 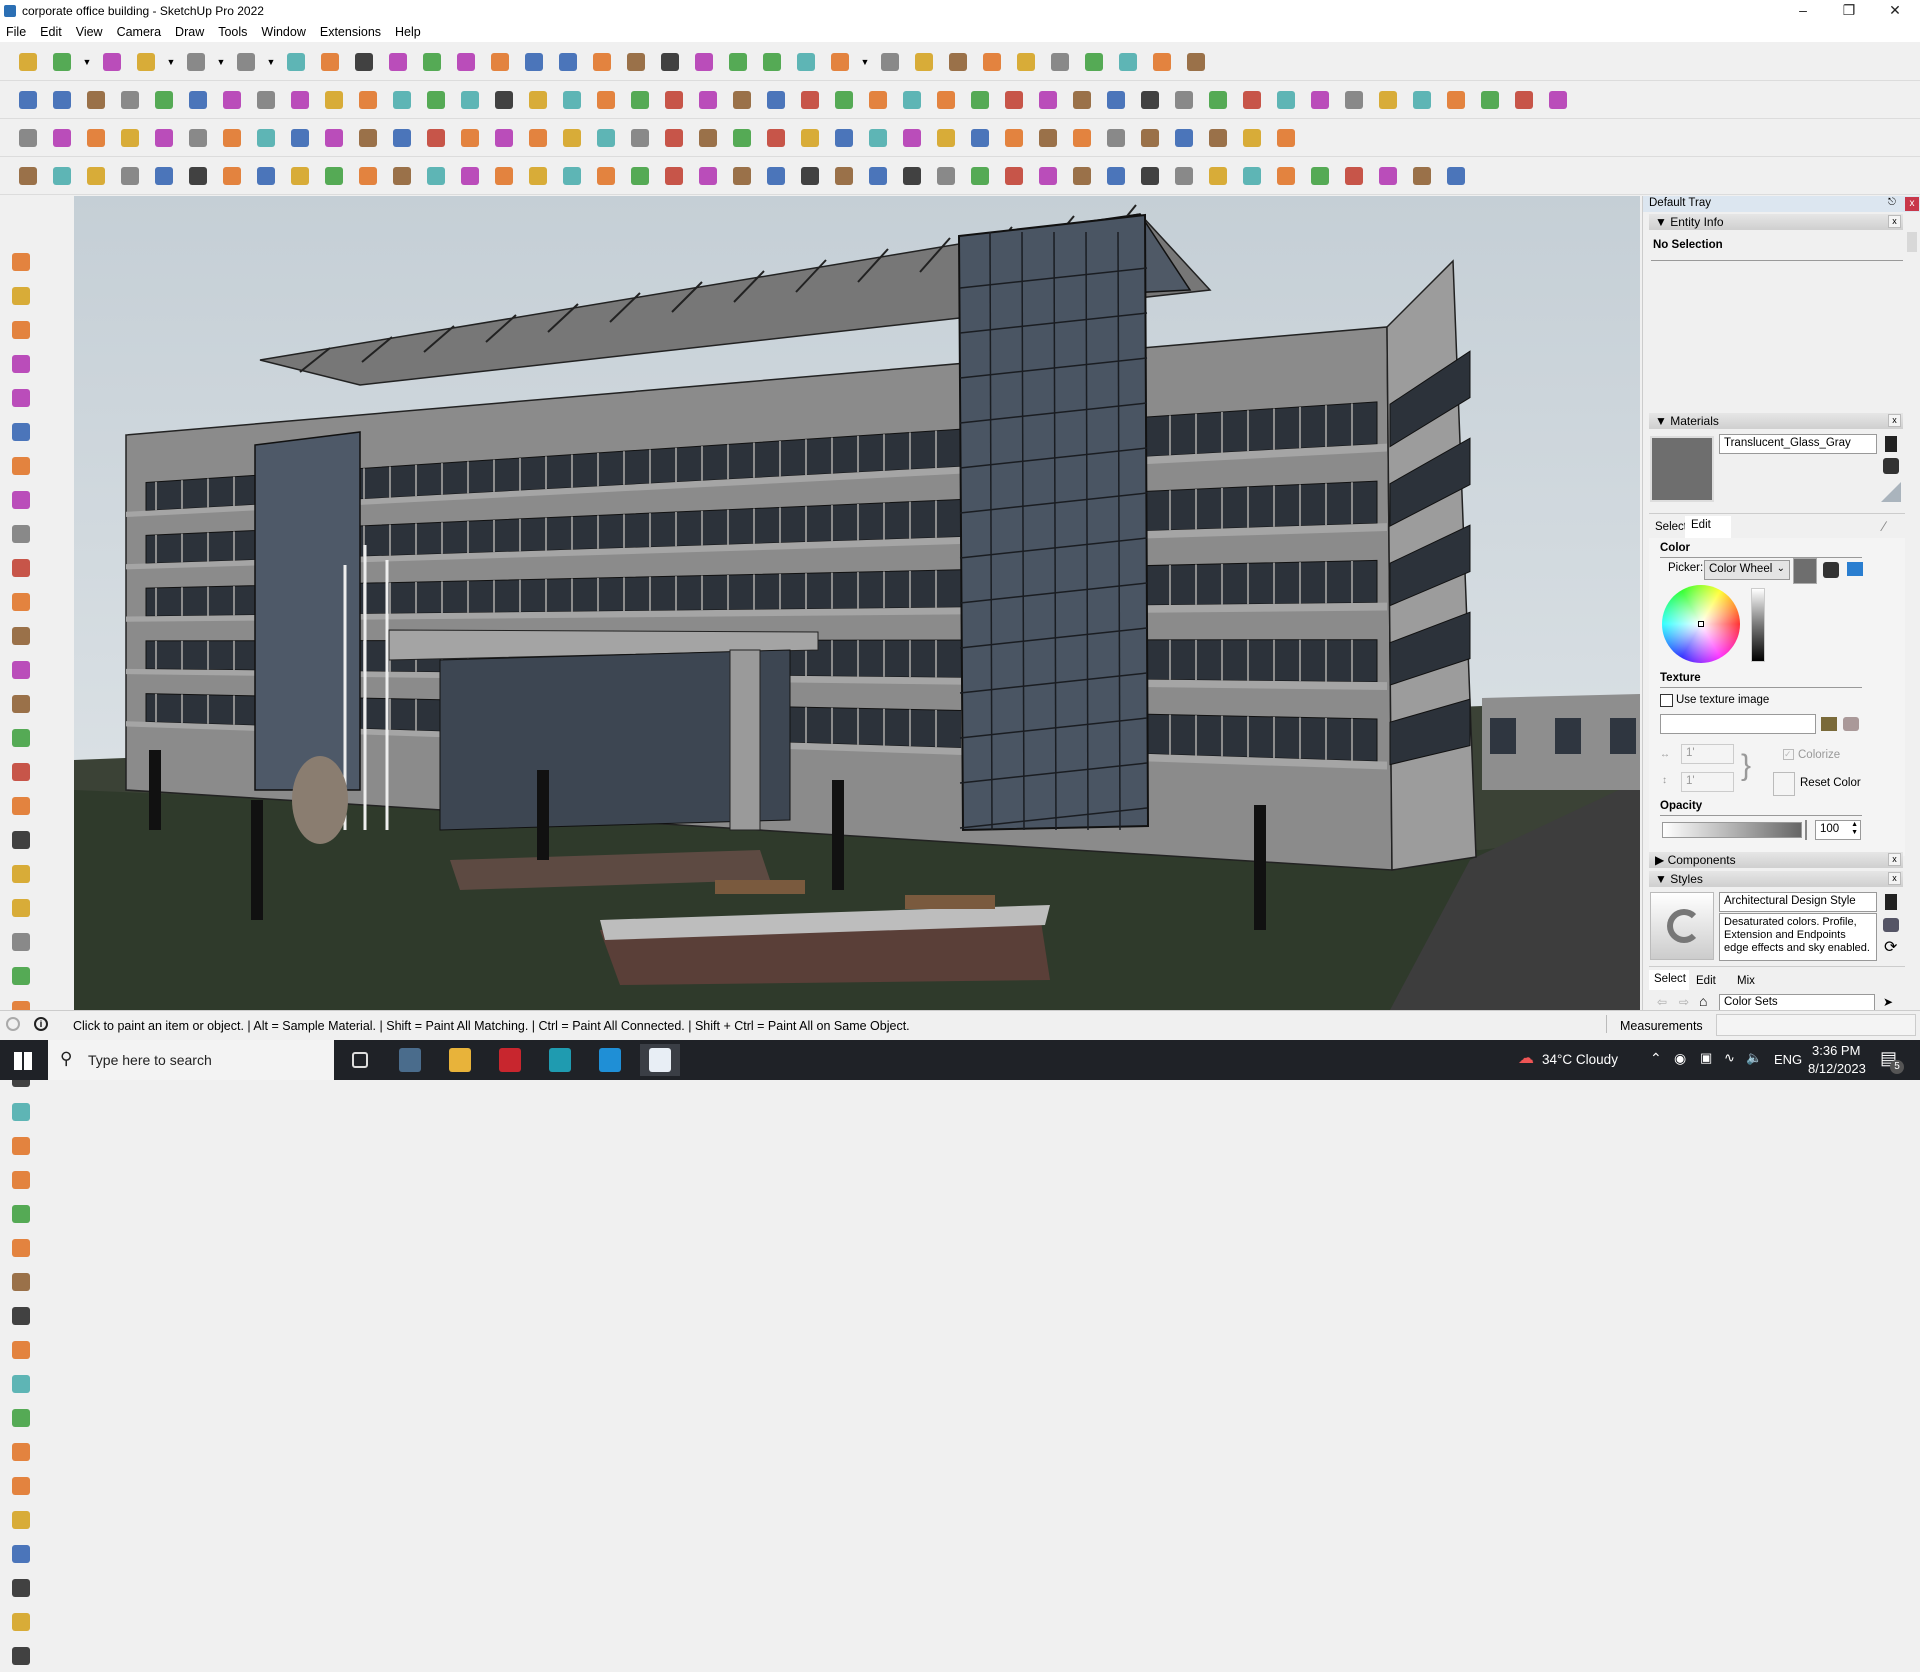 I want to click on grid-orange-2-icon, so click(x=1150, y=138).